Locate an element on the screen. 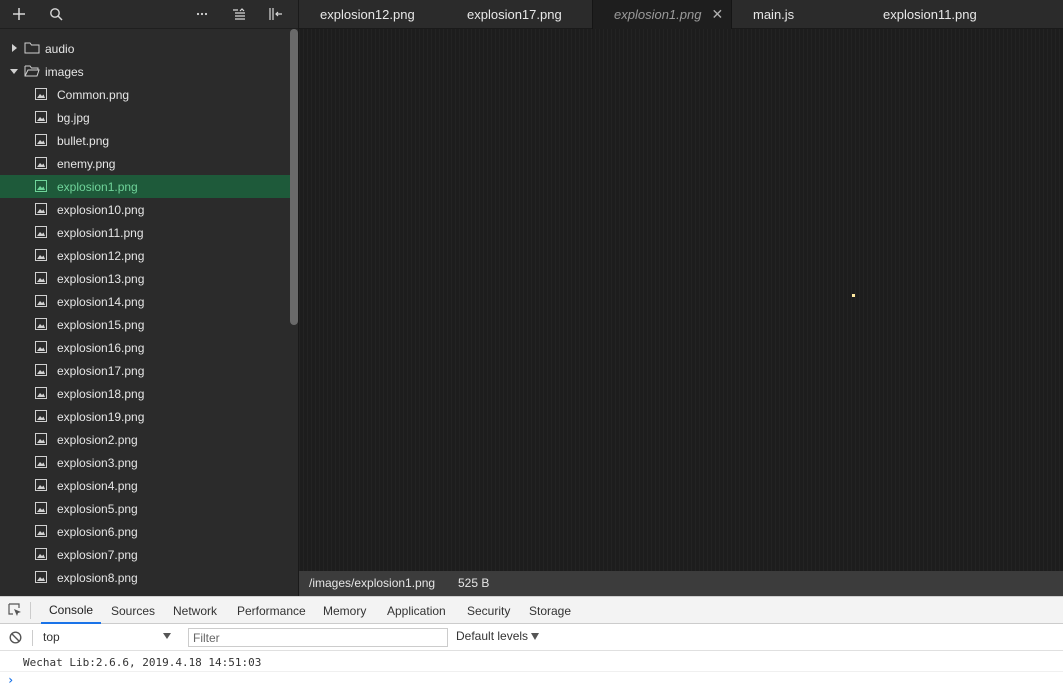  file-path: /images/explosion1.png is located at coordinates (372, 583).